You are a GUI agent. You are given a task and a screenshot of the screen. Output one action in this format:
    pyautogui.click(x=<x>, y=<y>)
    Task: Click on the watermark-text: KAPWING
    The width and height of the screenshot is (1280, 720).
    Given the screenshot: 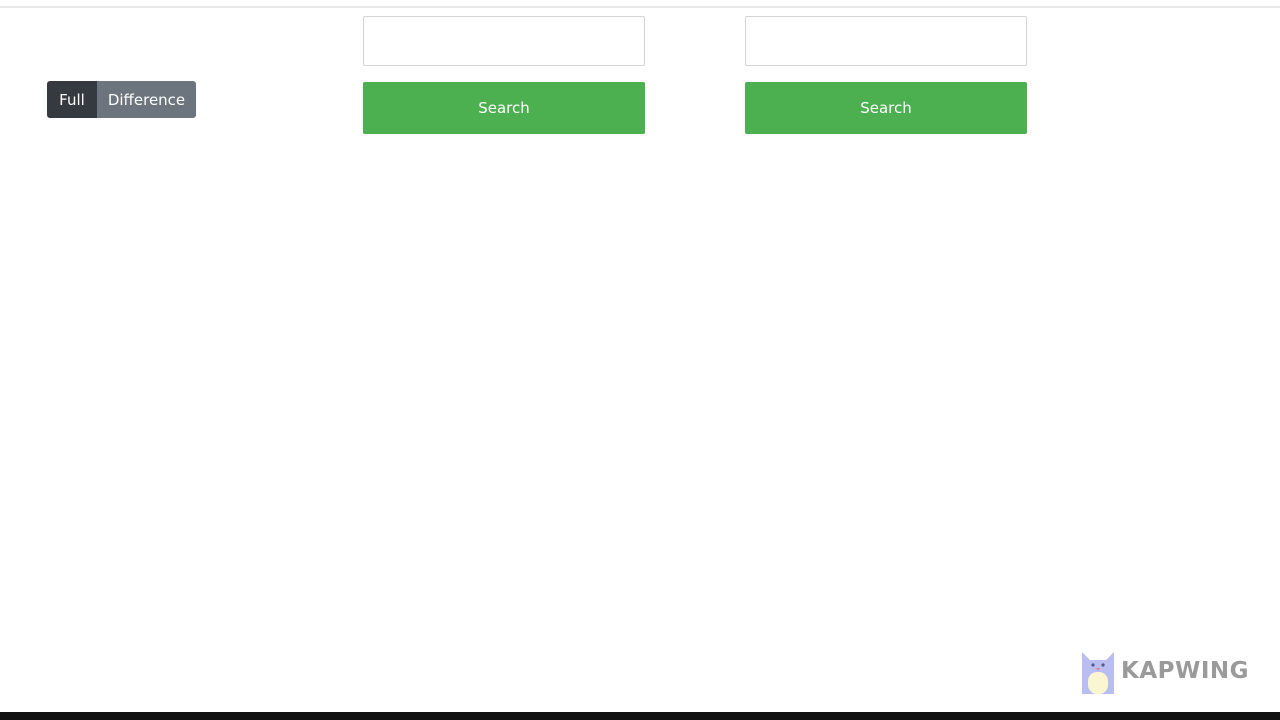 What is the action you would take?
    pyautogui.click(x=1185, y=671)
    